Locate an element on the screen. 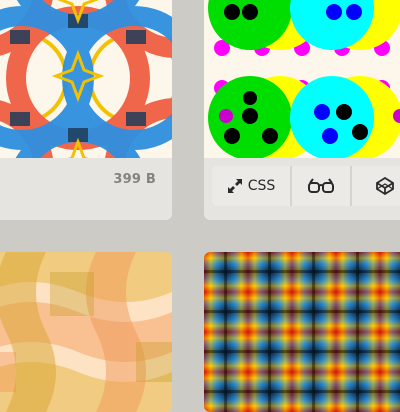 Image resolution: width=400 pixels, height=412 pixels. expand-arrows-icon is located at coordinates (235, 186).